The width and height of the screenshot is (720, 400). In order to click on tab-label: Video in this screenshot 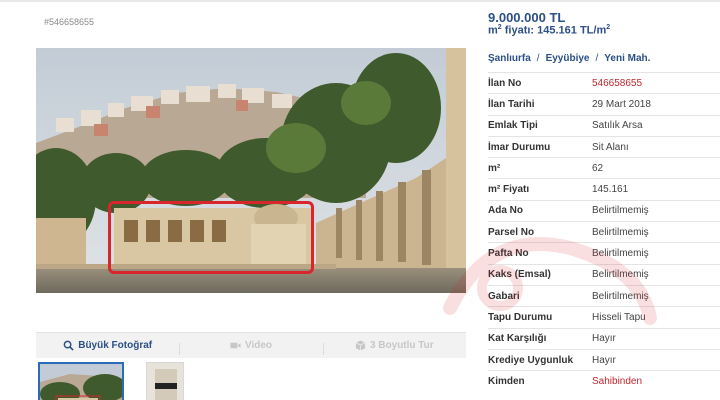, I will do `click(258, 345)`.